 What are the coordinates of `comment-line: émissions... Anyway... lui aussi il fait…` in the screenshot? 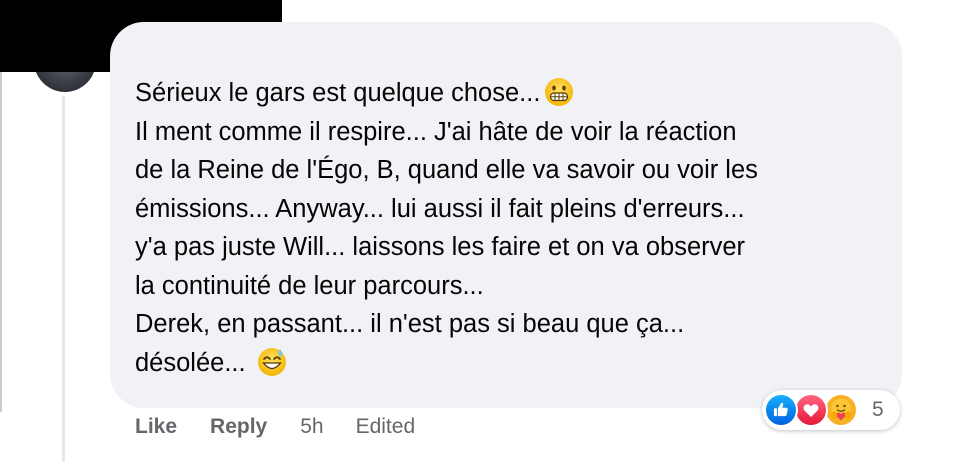 It's located at (440, 208).